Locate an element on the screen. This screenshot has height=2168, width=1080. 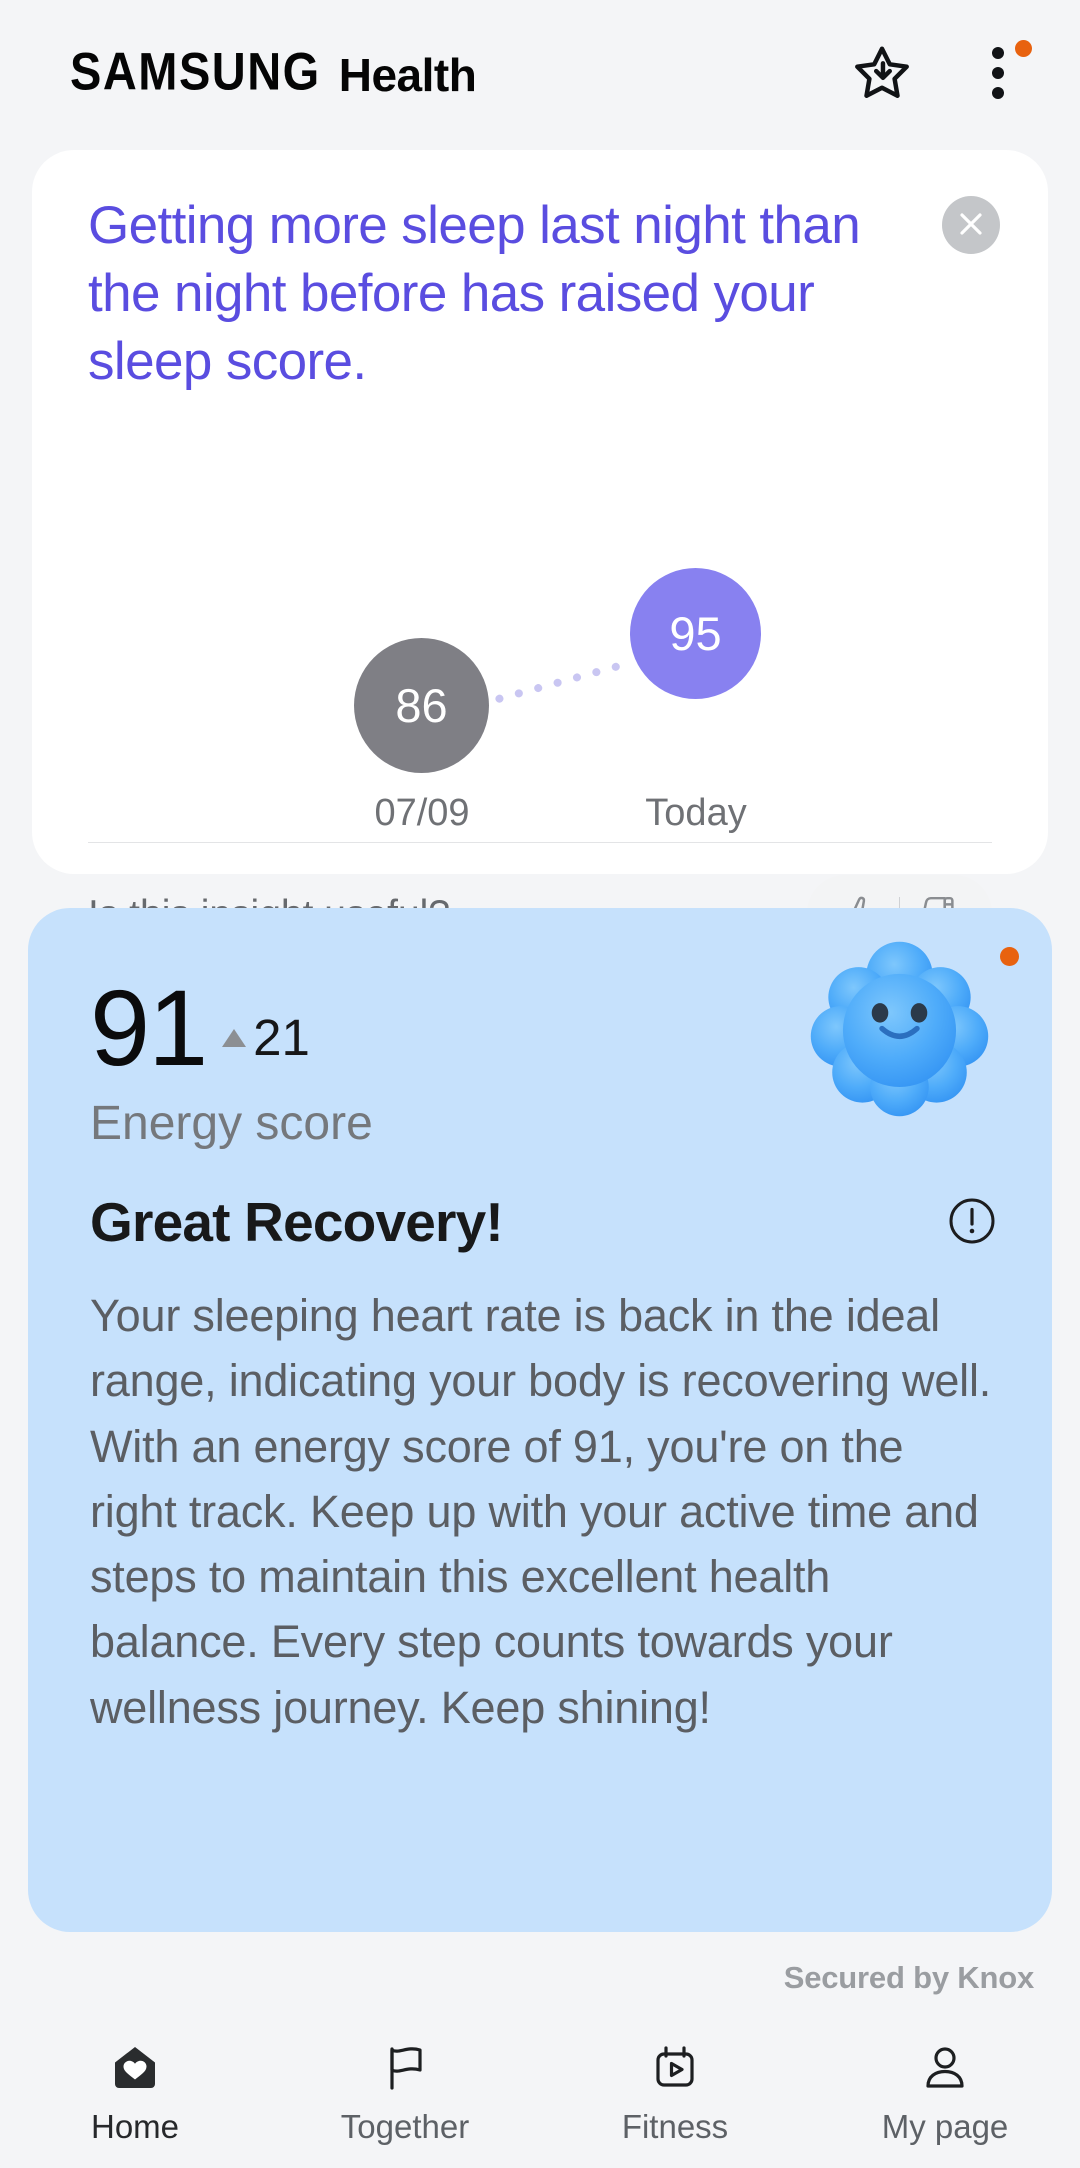
chart-bubble-previous-value: 86 is located at coordinates (421, 705).